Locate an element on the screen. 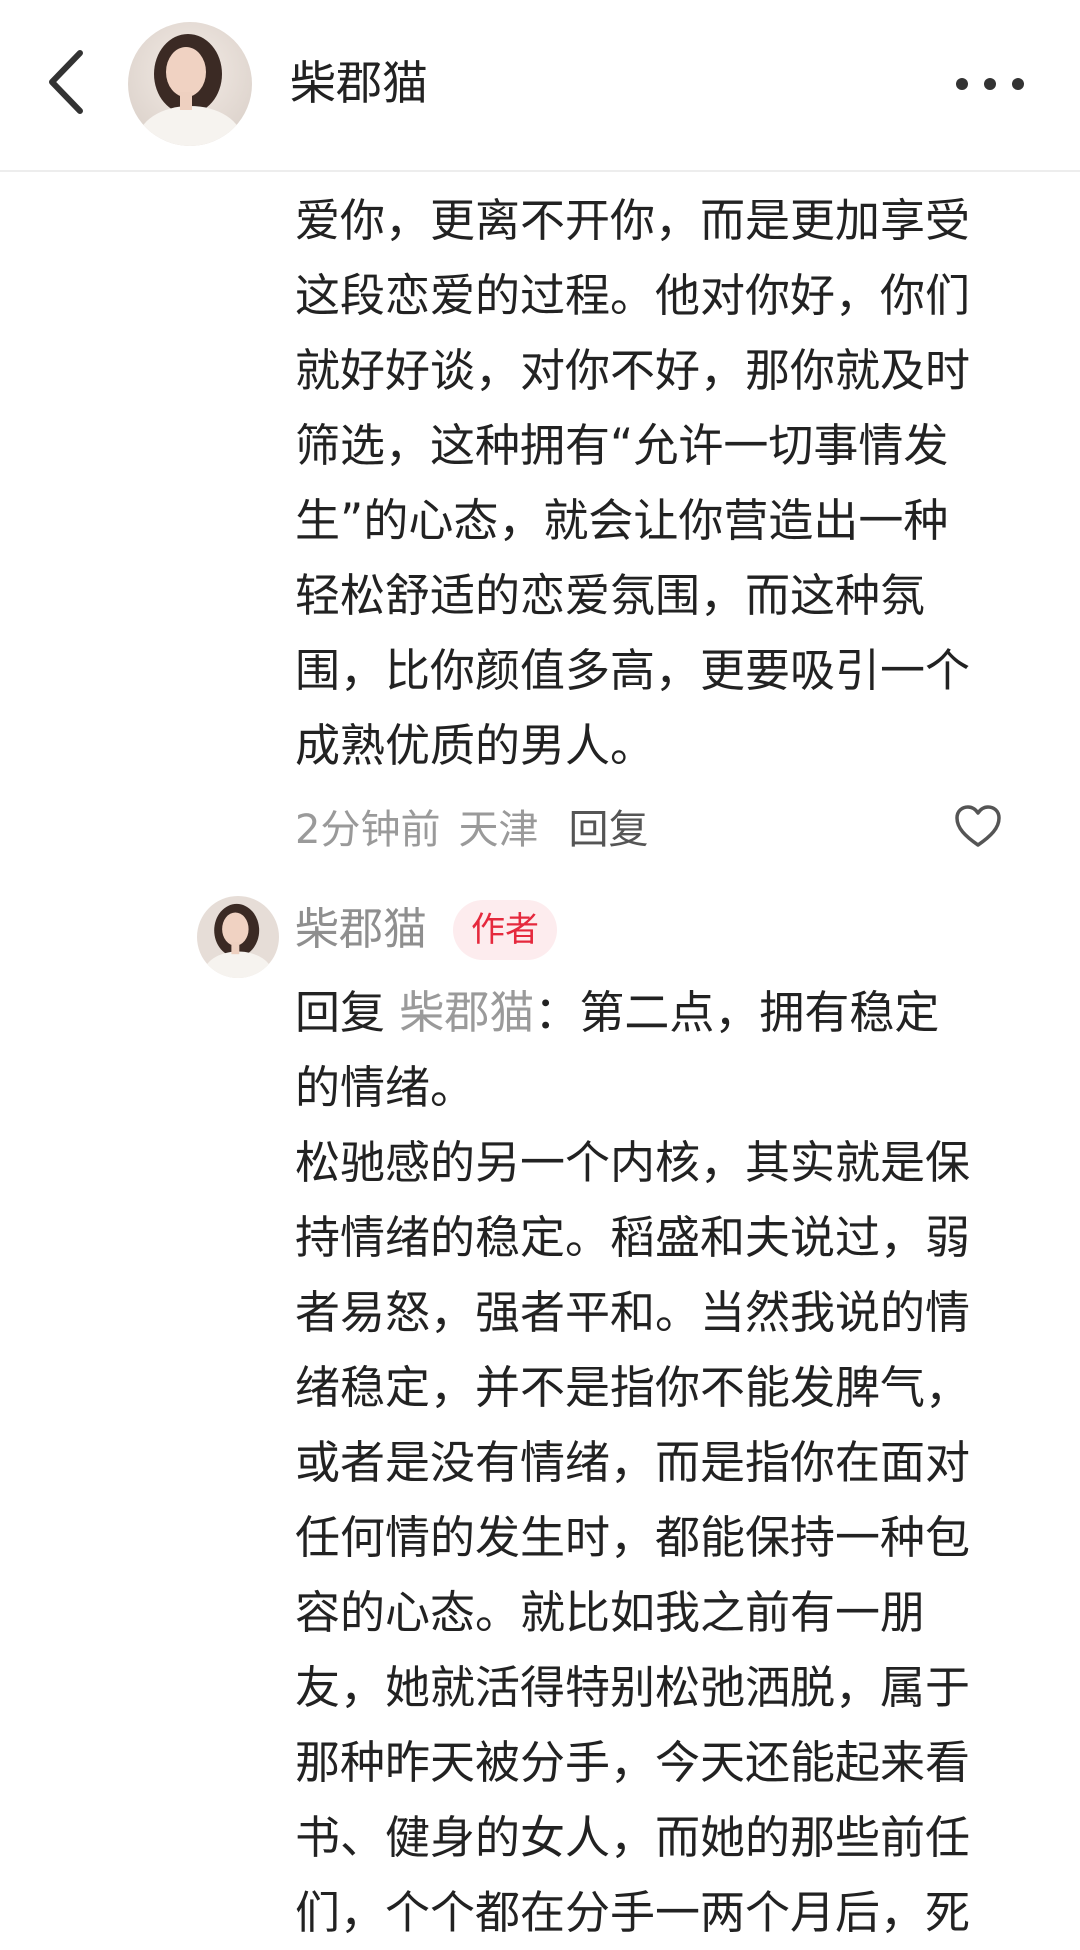 This screenshot has height=1950, width=1080. back-button is located at coordinates (66, 82).